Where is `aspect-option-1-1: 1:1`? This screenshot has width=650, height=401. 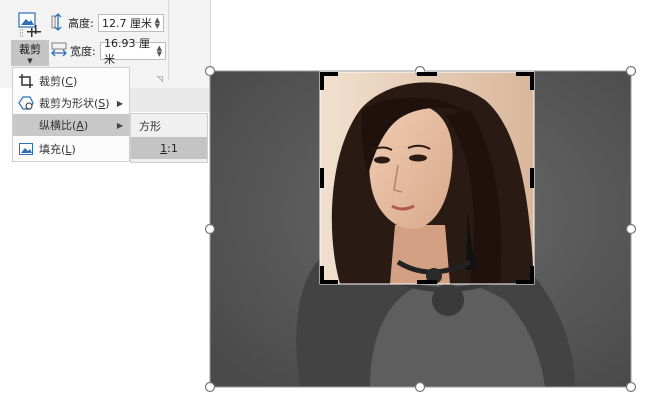 aspect-option-1-1: 1:1 is located at coordinates (169, 148).